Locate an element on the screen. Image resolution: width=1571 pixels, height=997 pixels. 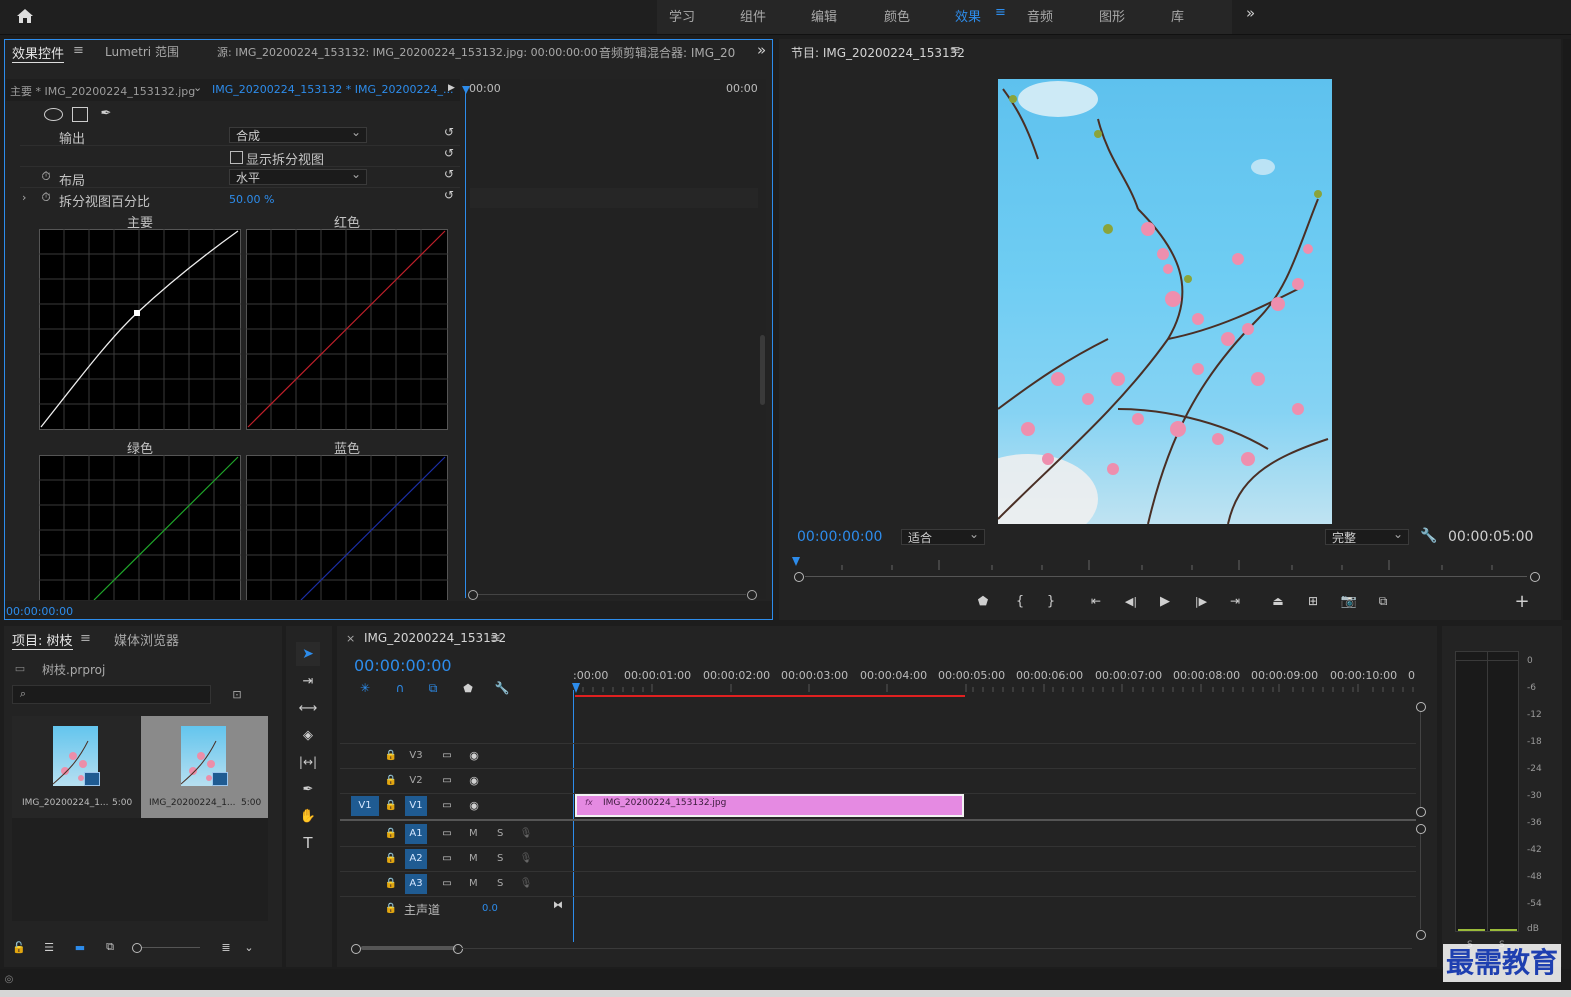
wrench-icon: 🔧 is located at coordinates (1429, 536).